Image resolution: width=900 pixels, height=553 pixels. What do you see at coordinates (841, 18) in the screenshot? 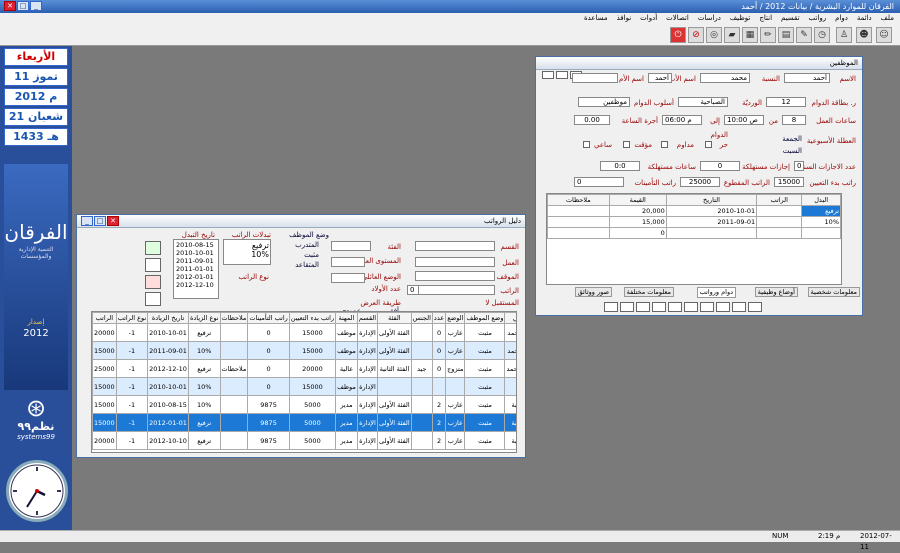
I see `menu-item: دوام` at bounding box center [841, 18].